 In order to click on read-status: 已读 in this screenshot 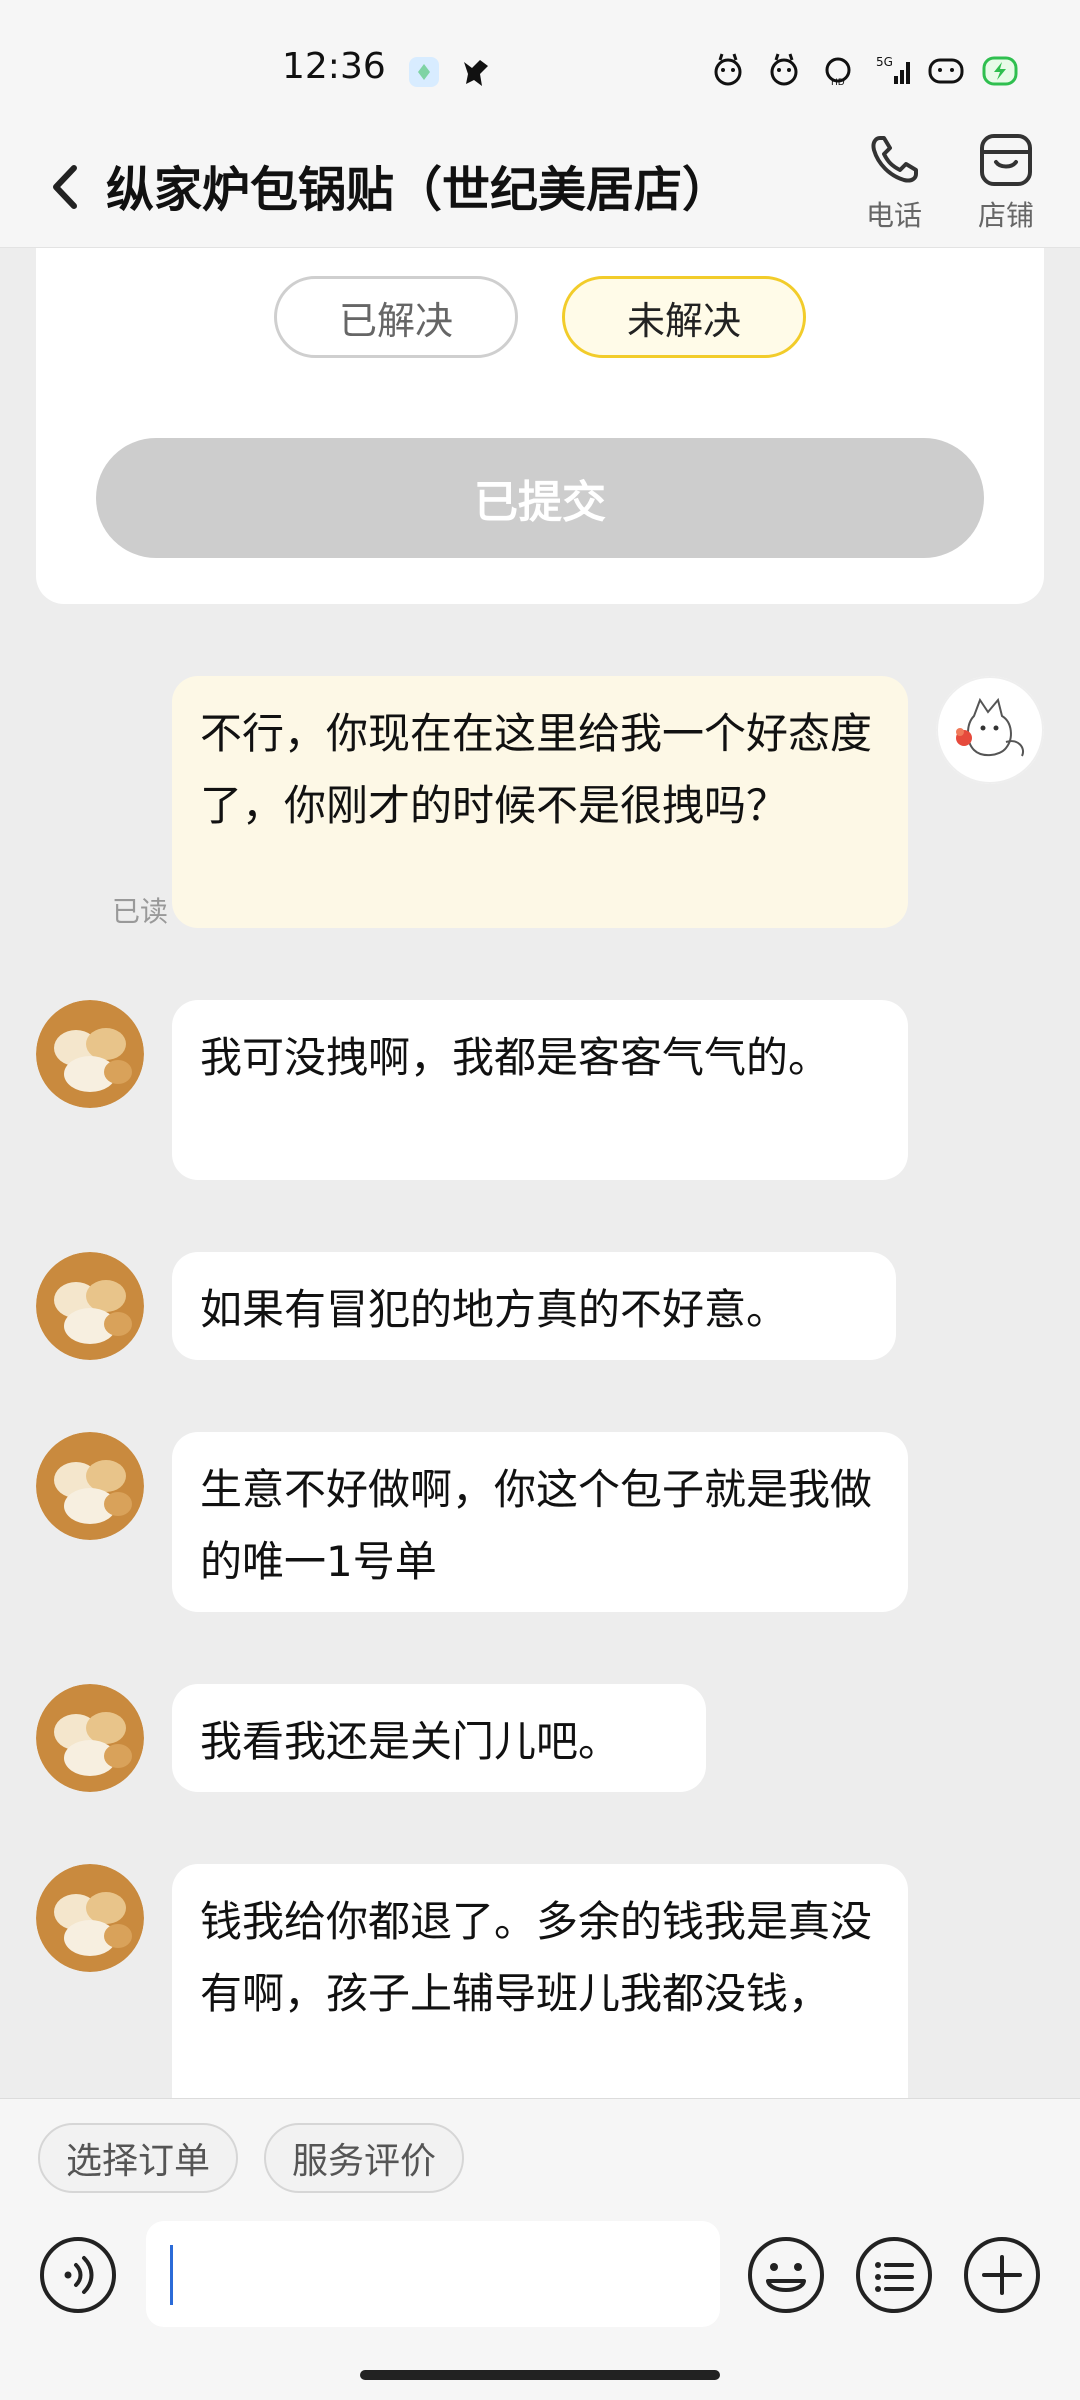, I will do `click(140, 911)`.